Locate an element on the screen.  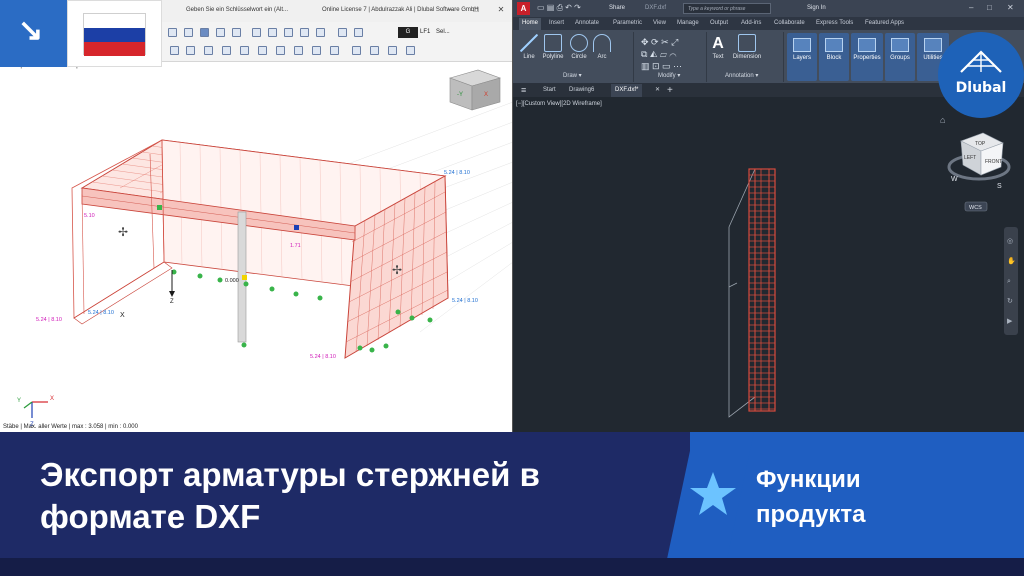
toolbar-hinge-icon is located at coordinates (374, 50).